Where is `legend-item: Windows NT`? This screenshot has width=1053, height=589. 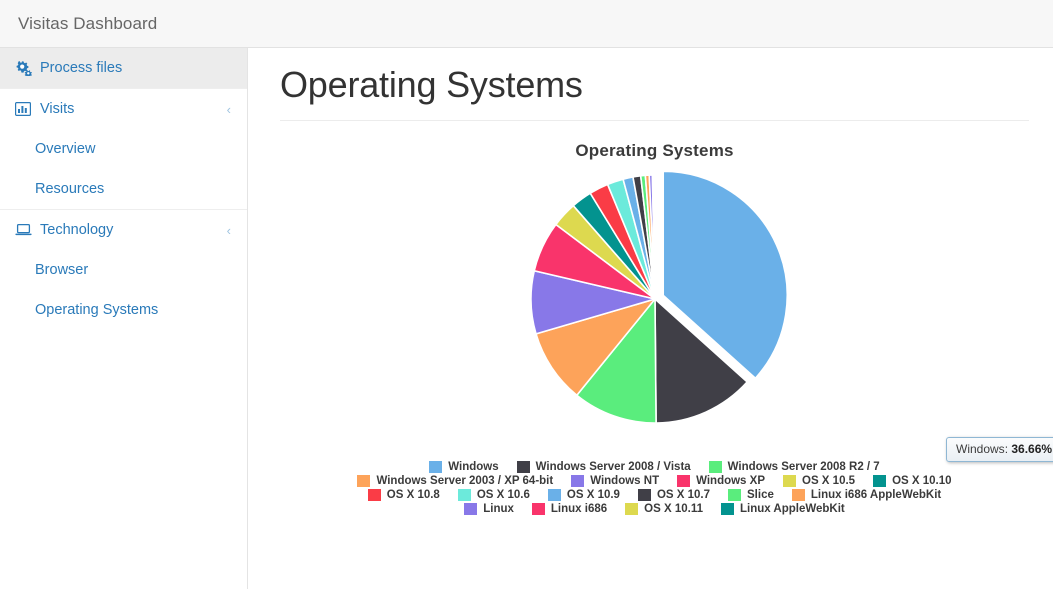 legend-item: Windows NT is located at coordinates (615, 481).